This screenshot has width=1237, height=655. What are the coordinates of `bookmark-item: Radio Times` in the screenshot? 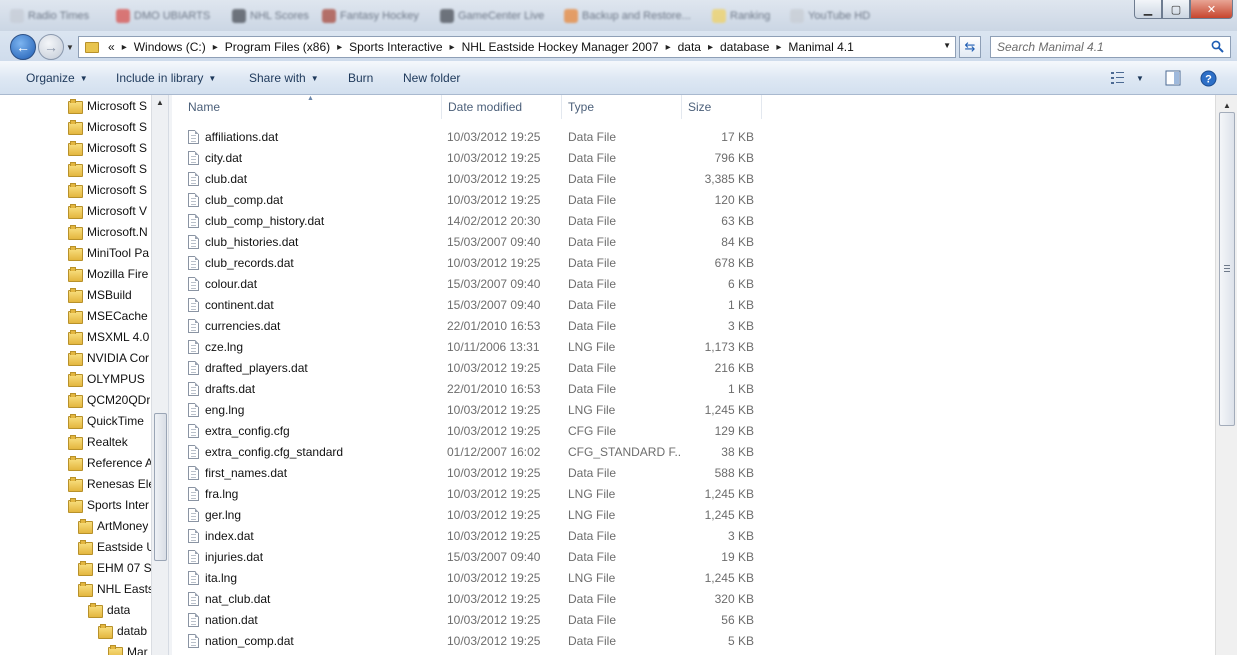 It's located at (49, 16).